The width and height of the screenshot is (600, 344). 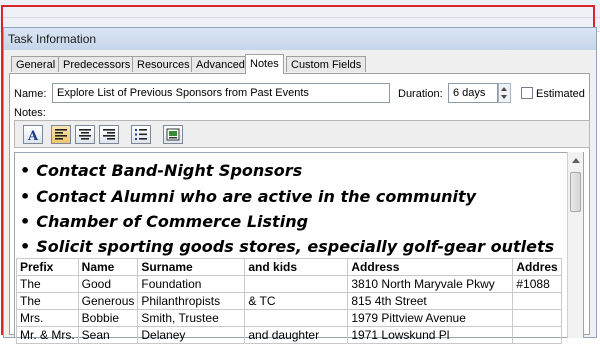 I want to click on column-header: Surname, so click(x=191, y=267).